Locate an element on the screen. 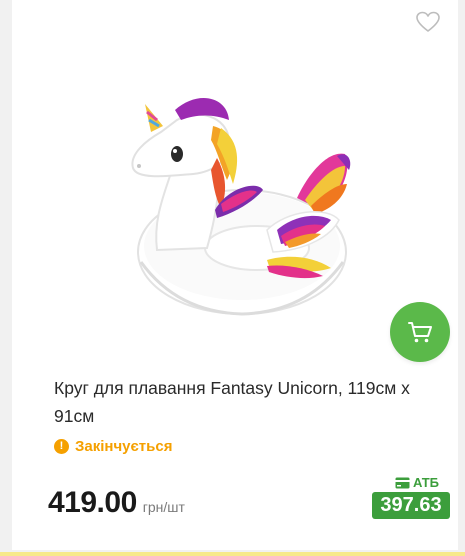 The height and width of the screenshot is (556, 465). price-unit: грн/шт is located at coordinates (163, 507).